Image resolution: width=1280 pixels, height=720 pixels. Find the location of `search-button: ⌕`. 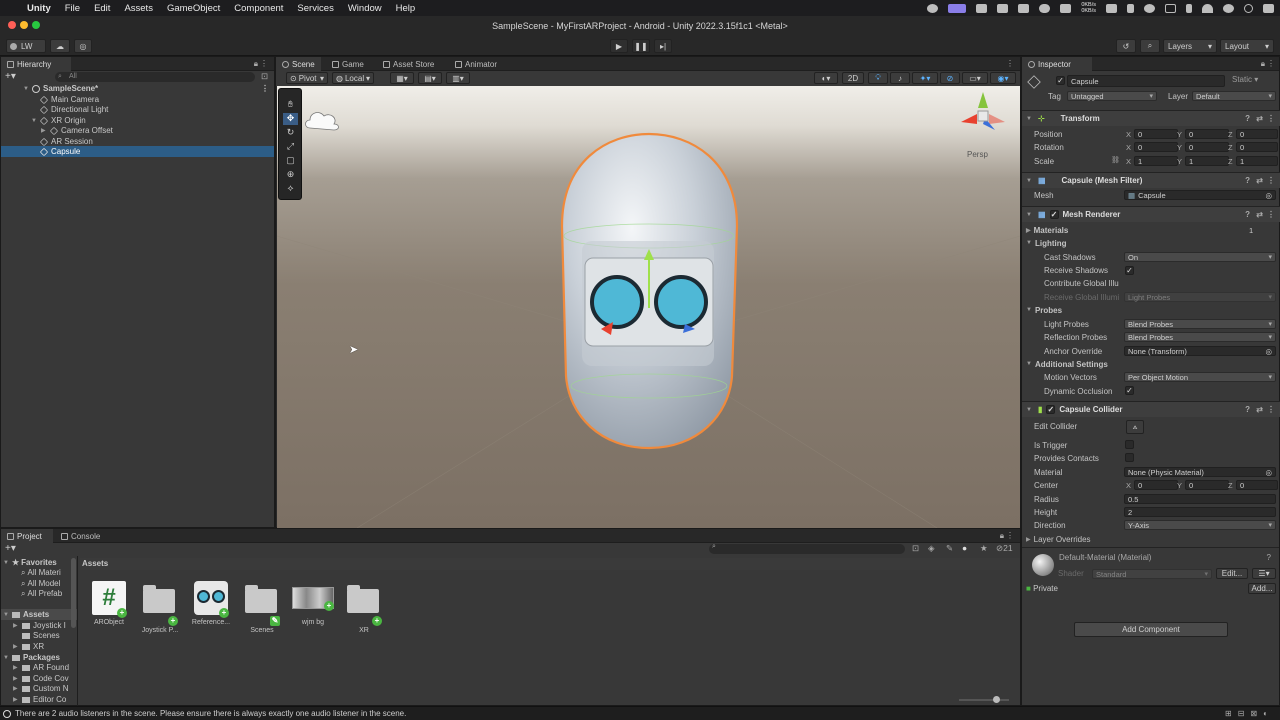

search-button: ⌕ is located at coordinates (1150, 46).